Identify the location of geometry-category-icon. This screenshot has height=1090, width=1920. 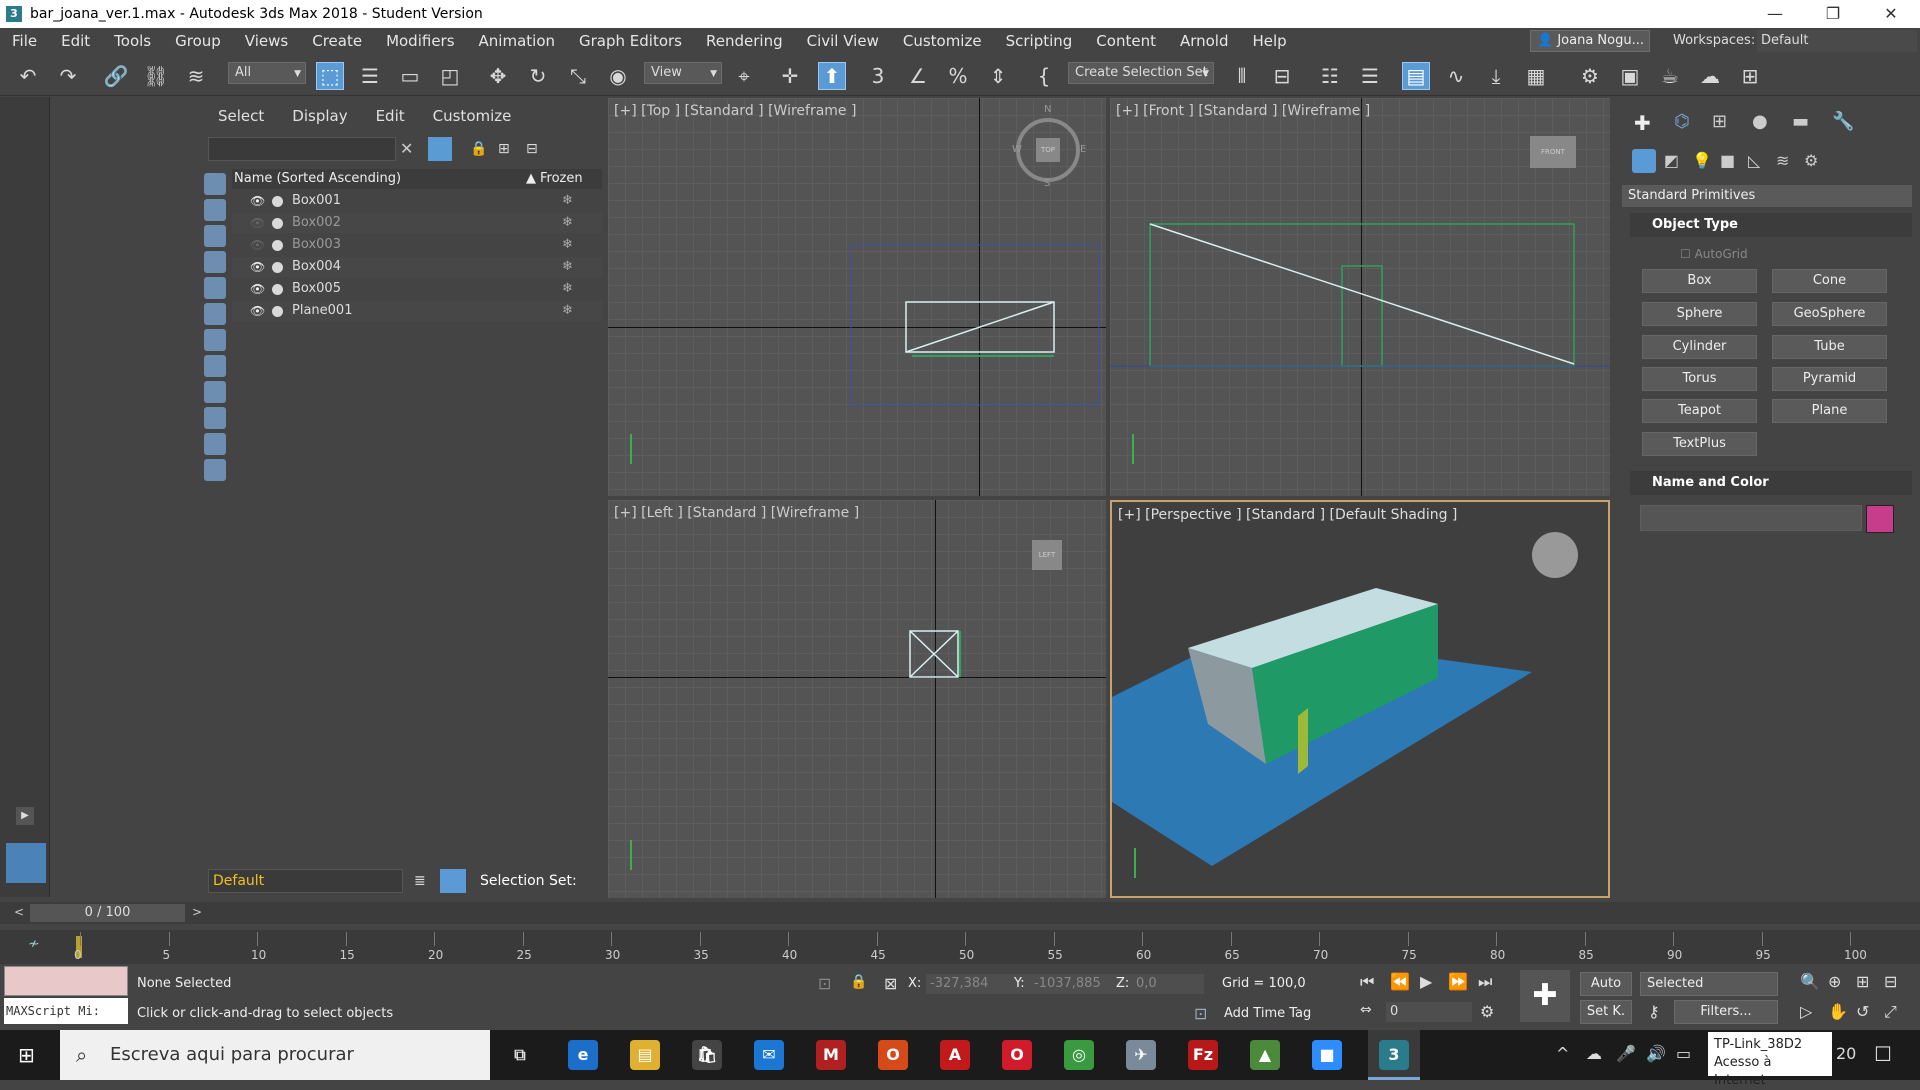
(1644, 161).